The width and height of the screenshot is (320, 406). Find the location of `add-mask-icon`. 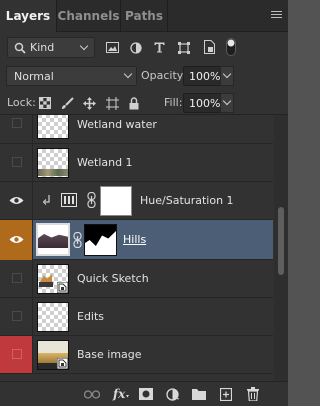

add-mask-icon is located at coordinates (146, 394).